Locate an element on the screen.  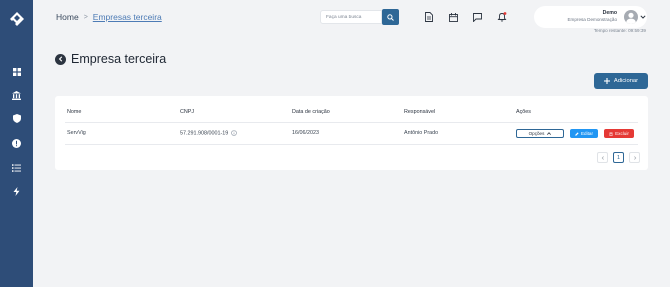
arrow-left-icon is located at coordinates (60, 59).